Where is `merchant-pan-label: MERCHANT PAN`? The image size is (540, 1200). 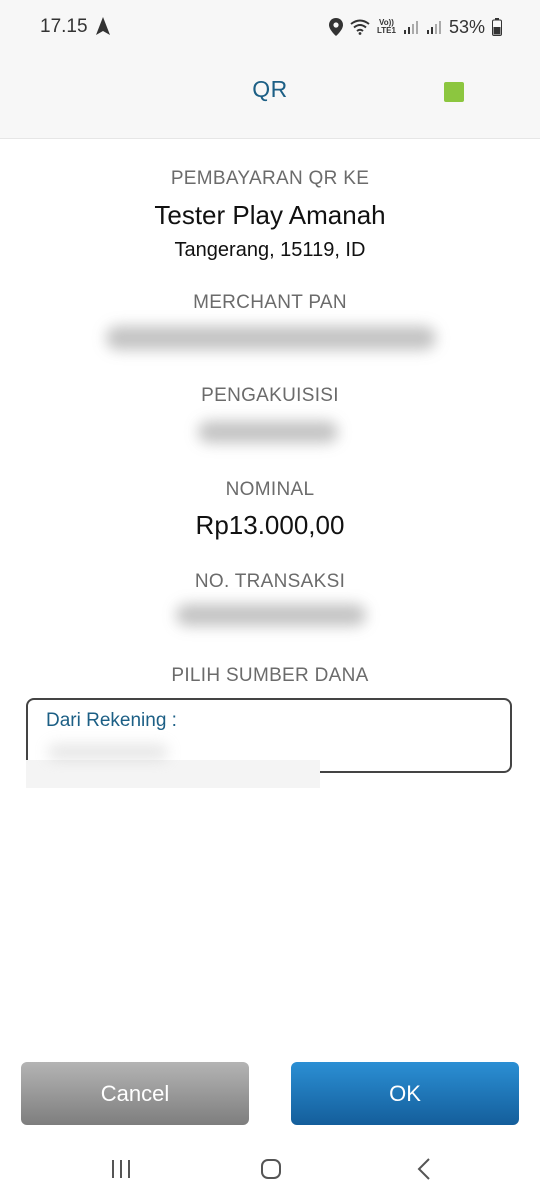
merchant-pan-label: MERCHANT PAN is located at coordinates (270, 302).